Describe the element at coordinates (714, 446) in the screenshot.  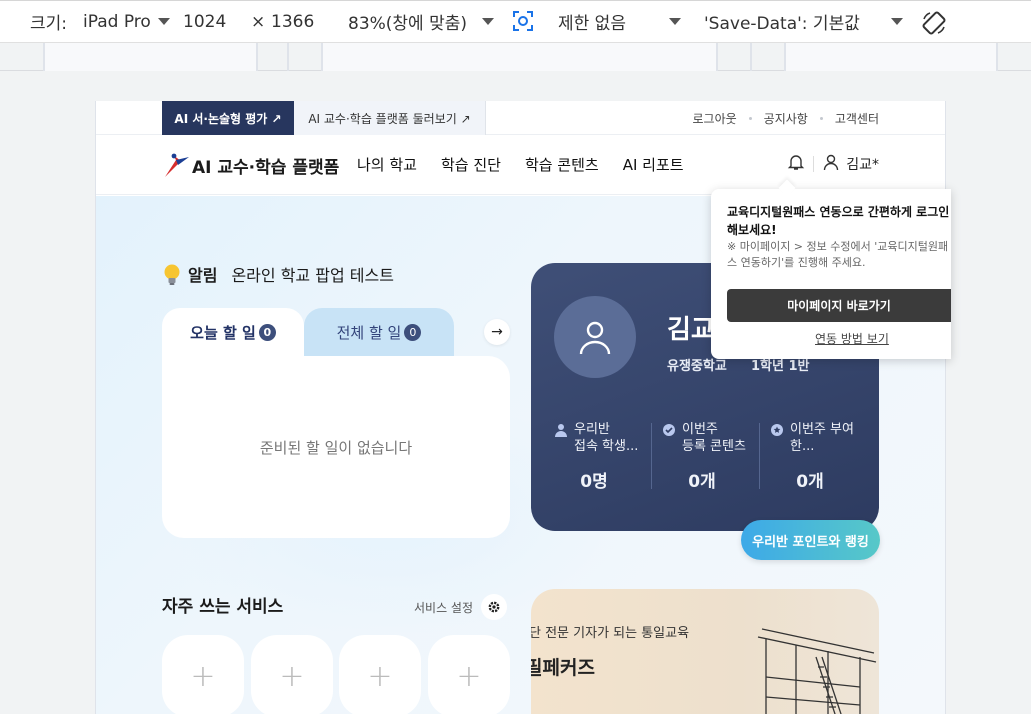
I see `stat-label: 등록 콘텐츠` at that location.